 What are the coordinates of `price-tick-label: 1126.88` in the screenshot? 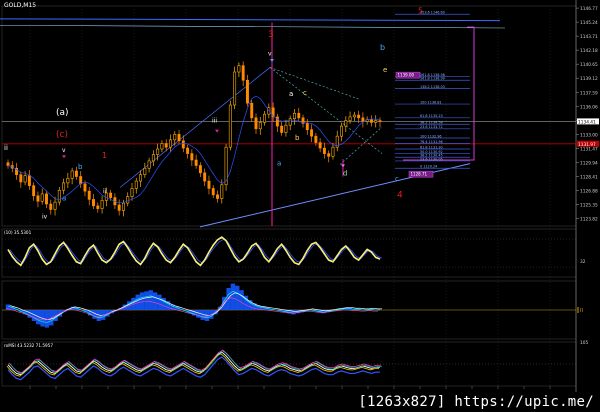 It's located at (589, 191).